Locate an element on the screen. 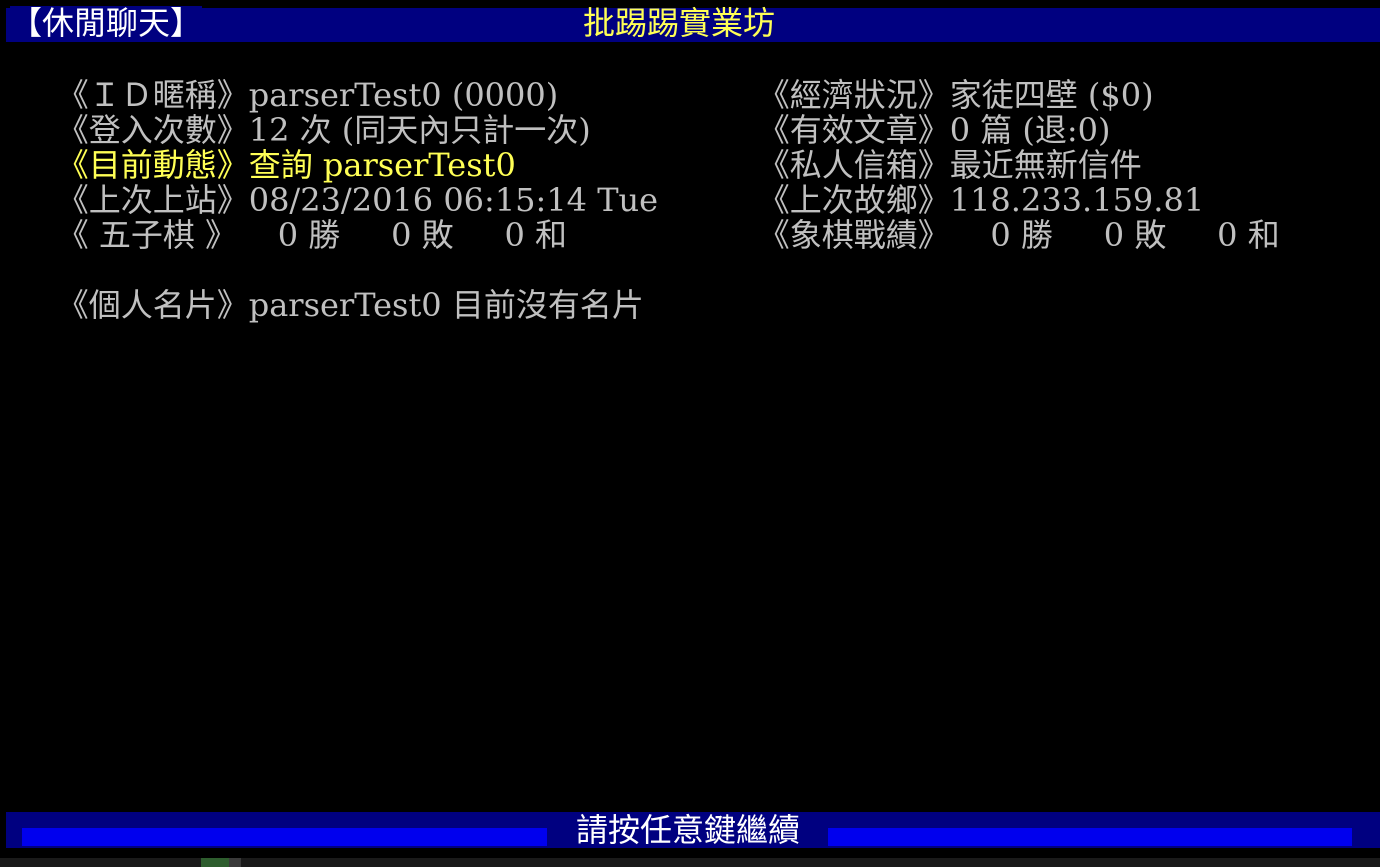 Image resolution: width=1380 pixels, height=867 pixels. prompt-bar-fill-left is located at coordinates (284, 837).